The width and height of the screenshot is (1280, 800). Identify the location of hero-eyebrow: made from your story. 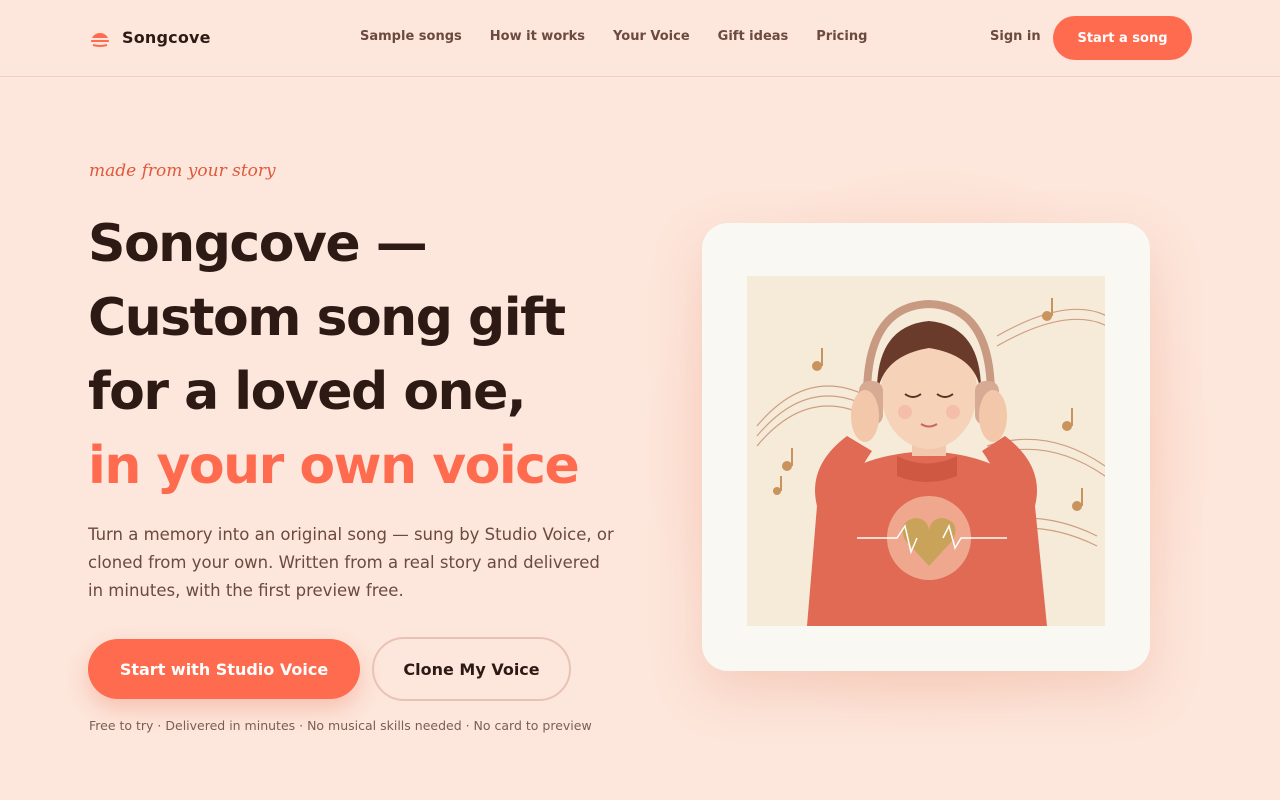
(182, 171).